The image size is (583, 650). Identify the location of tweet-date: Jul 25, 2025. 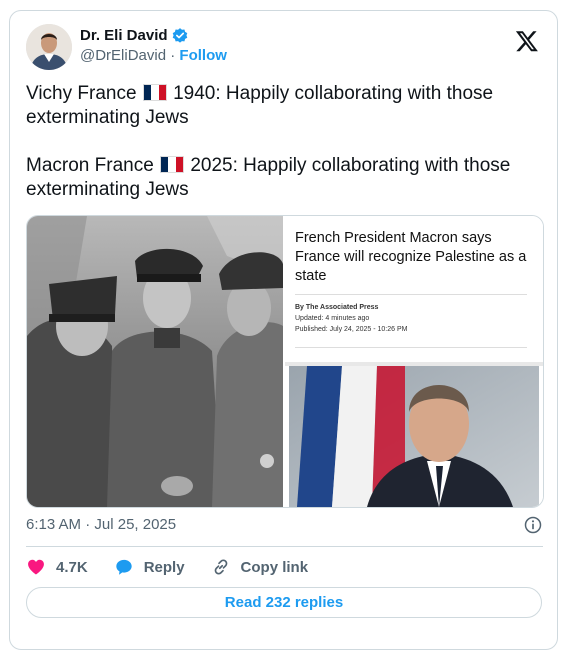
(135, 524).